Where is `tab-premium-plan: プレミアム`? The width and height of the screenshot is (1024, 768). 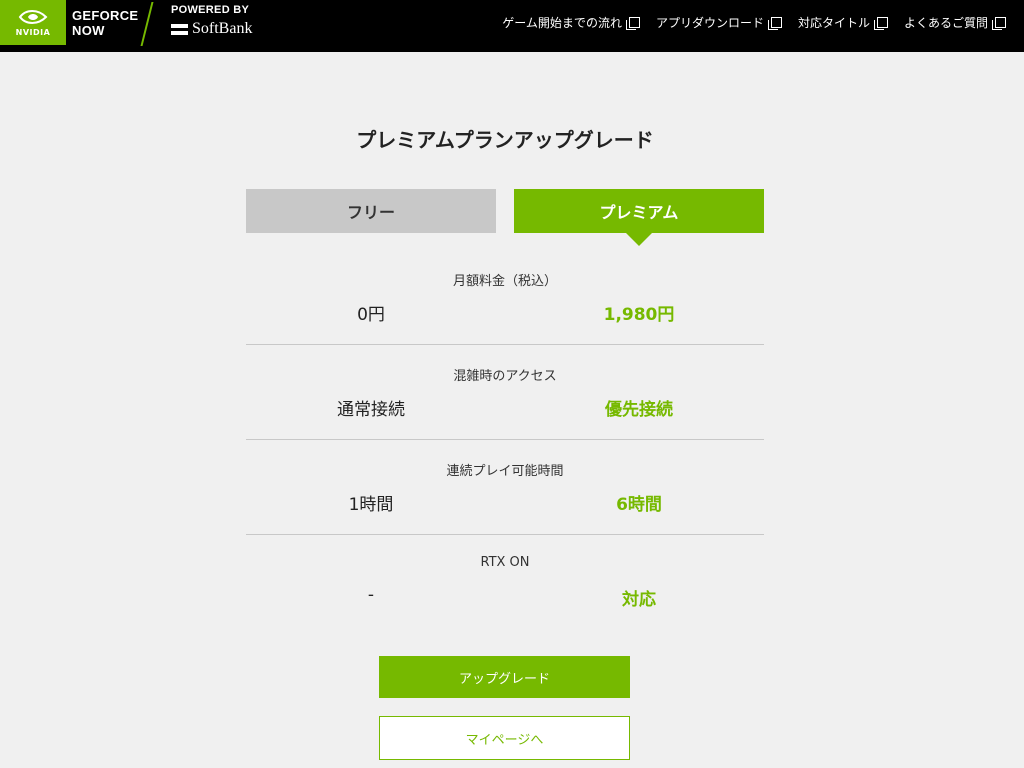 tab-premium-plan: プレミアム is located at coordinates (639, 211).